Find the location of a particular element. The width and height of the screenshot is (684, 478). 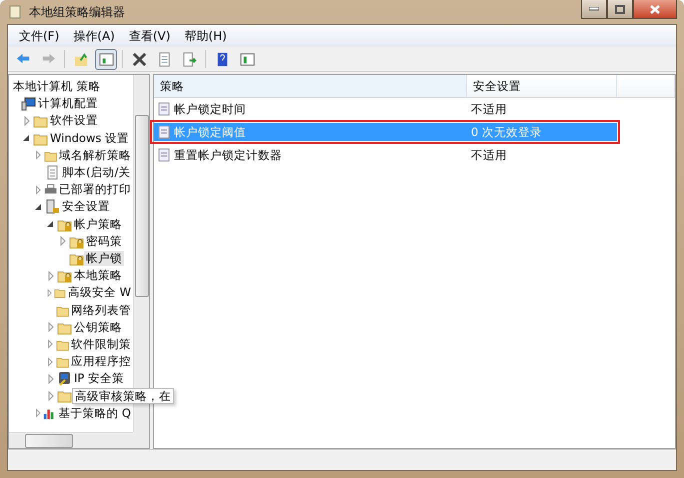

menu-item: 帮助(H) is located at coordinates (205, 36).